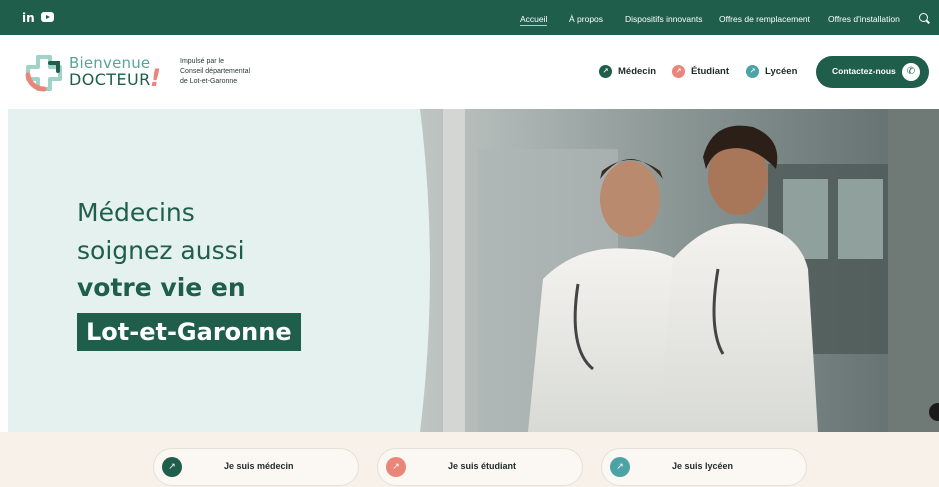 The image size is (939, 487). Describe the element at coordinates (911, 72) in the screenshot. I see `phone-icon` at that location.